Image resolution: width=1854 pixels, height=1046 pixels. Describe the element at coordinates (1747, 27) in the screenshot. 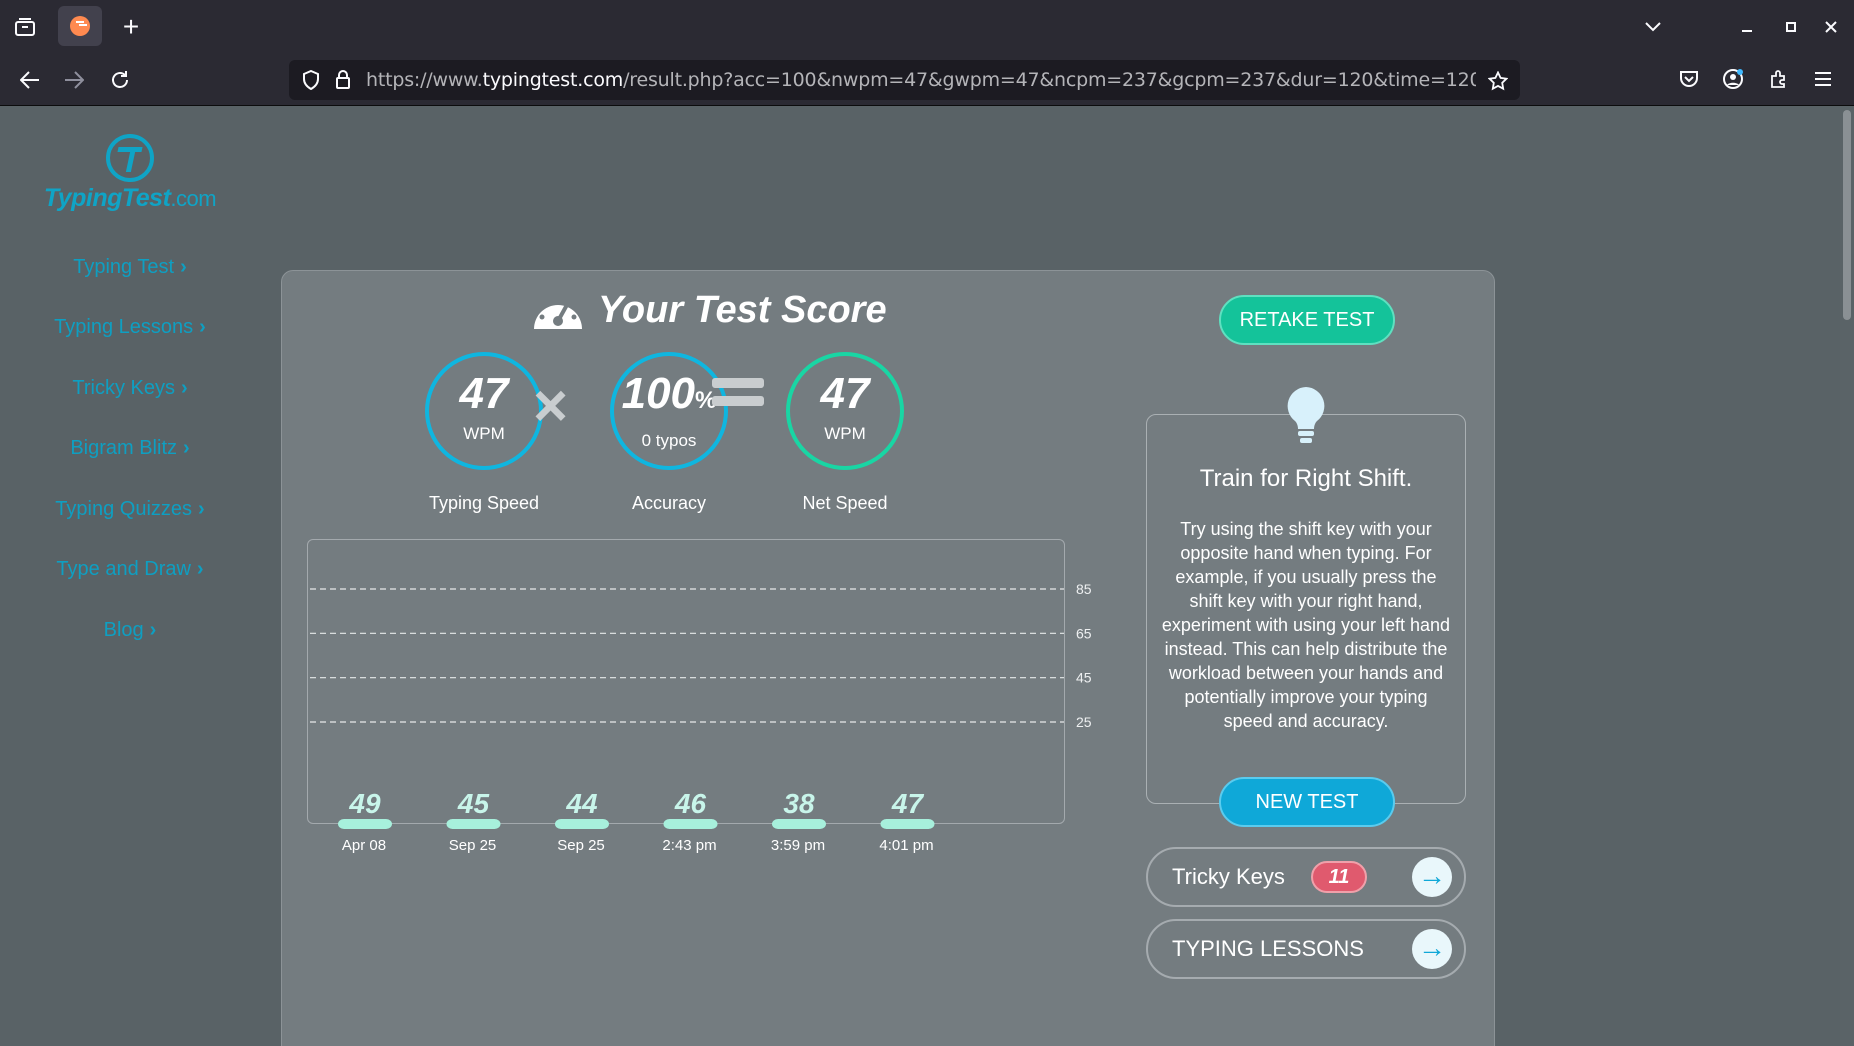

I see `minimize-window-icon` at that location.